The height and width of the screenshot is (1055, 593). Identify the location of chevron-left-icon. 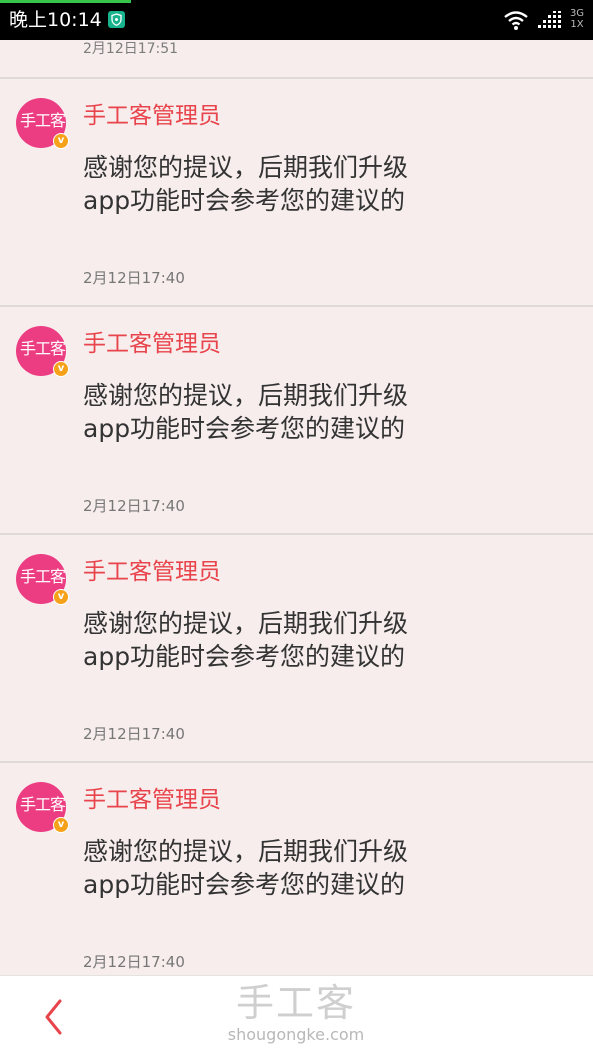
(53, 1017).